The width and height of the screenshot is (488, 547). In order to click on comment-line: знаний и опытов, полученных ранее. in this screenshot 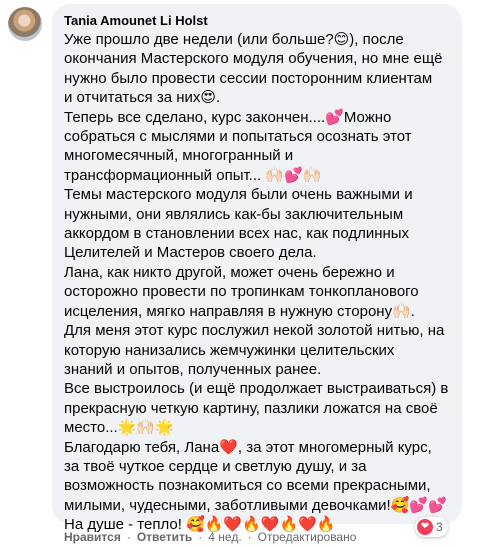, I will do `click(193, 369)`.